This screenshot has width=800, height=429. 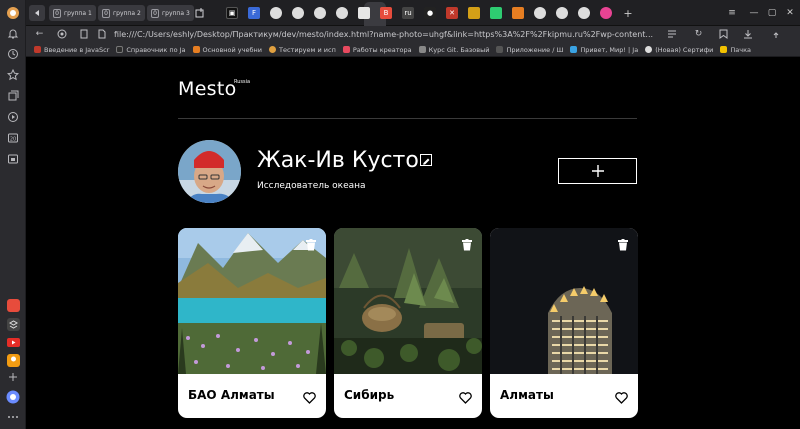 I want to click on bookmark-item: (Новая) Сертифи, so click(x=679, y=50).